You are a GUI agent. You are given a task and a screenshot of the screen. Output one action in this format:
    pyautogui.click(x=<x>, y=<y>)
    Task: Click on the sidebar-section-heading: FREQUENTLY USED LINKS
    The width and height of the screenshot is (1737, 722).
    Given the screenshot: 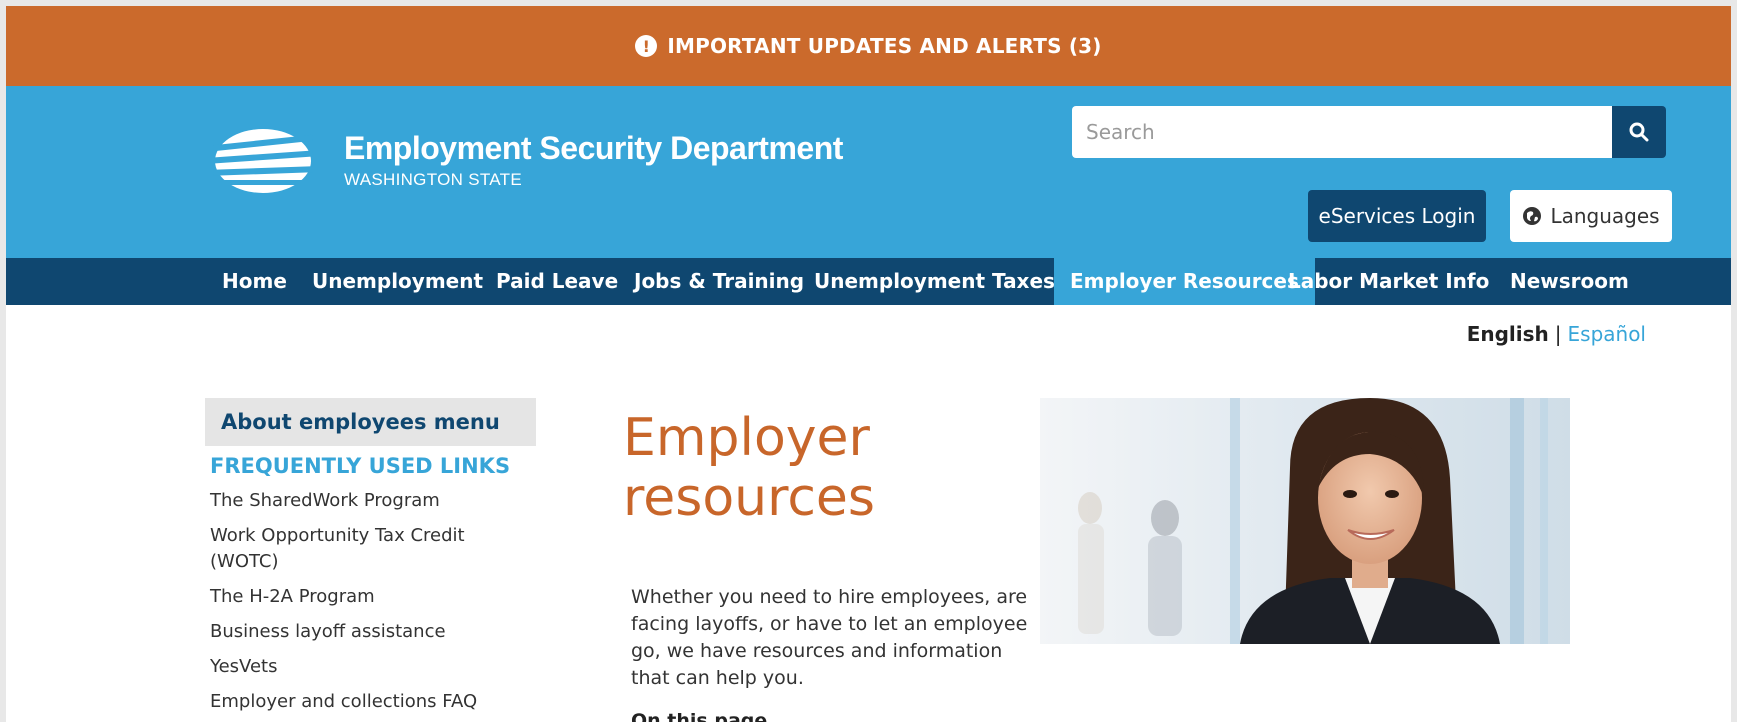 What is the action you would take?
    pyautogui.click(x=360, y=466)
    